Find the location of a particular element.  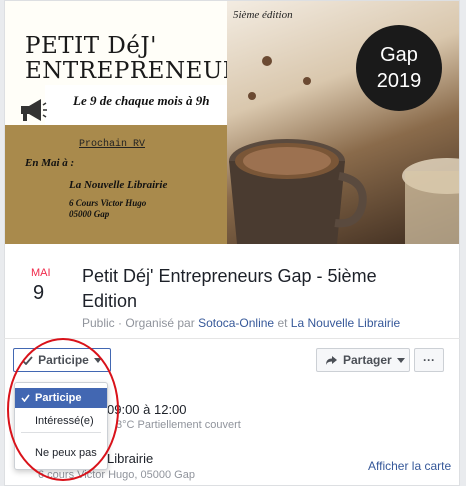

cover-title: PETIT DéJ' ENTREPRENEURS is located at coordinates (141, 59).